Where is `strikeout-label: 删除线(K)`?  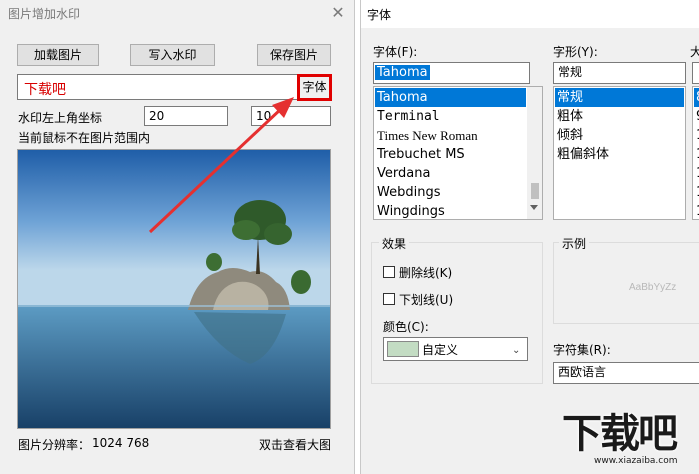 strikeout-label: 删除线(K) is located at coordinates (426, 273).